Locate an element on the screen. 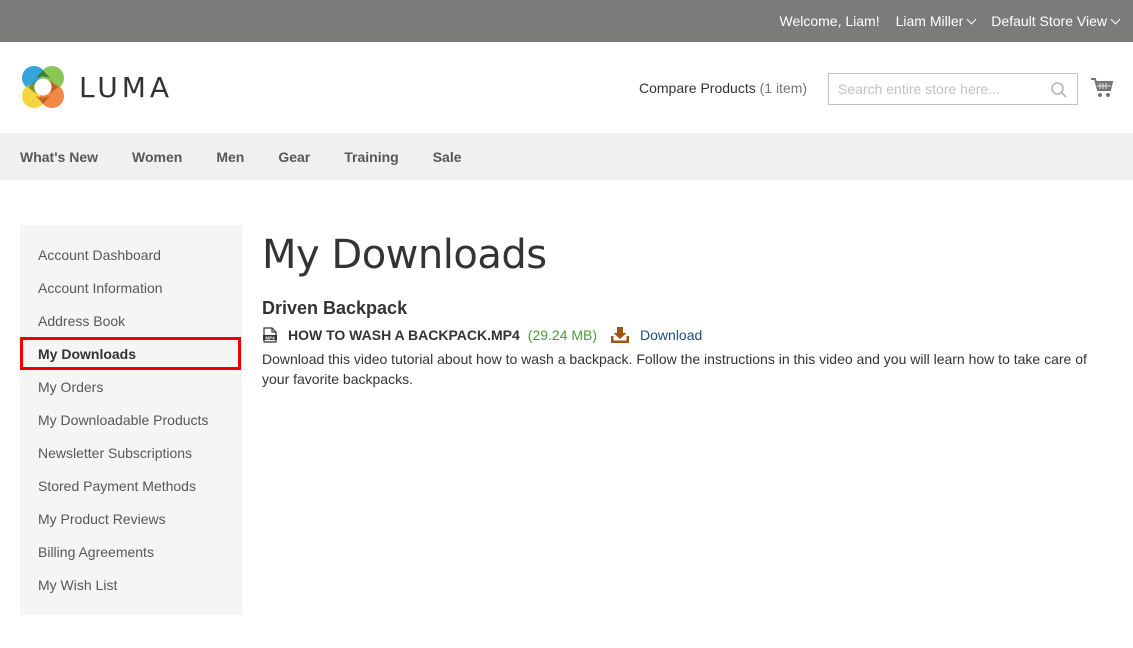 Image resolution: width=1133 pixels, height=648 pixels. file-size: (29.24 MB) is located at coordinates (562, 335).